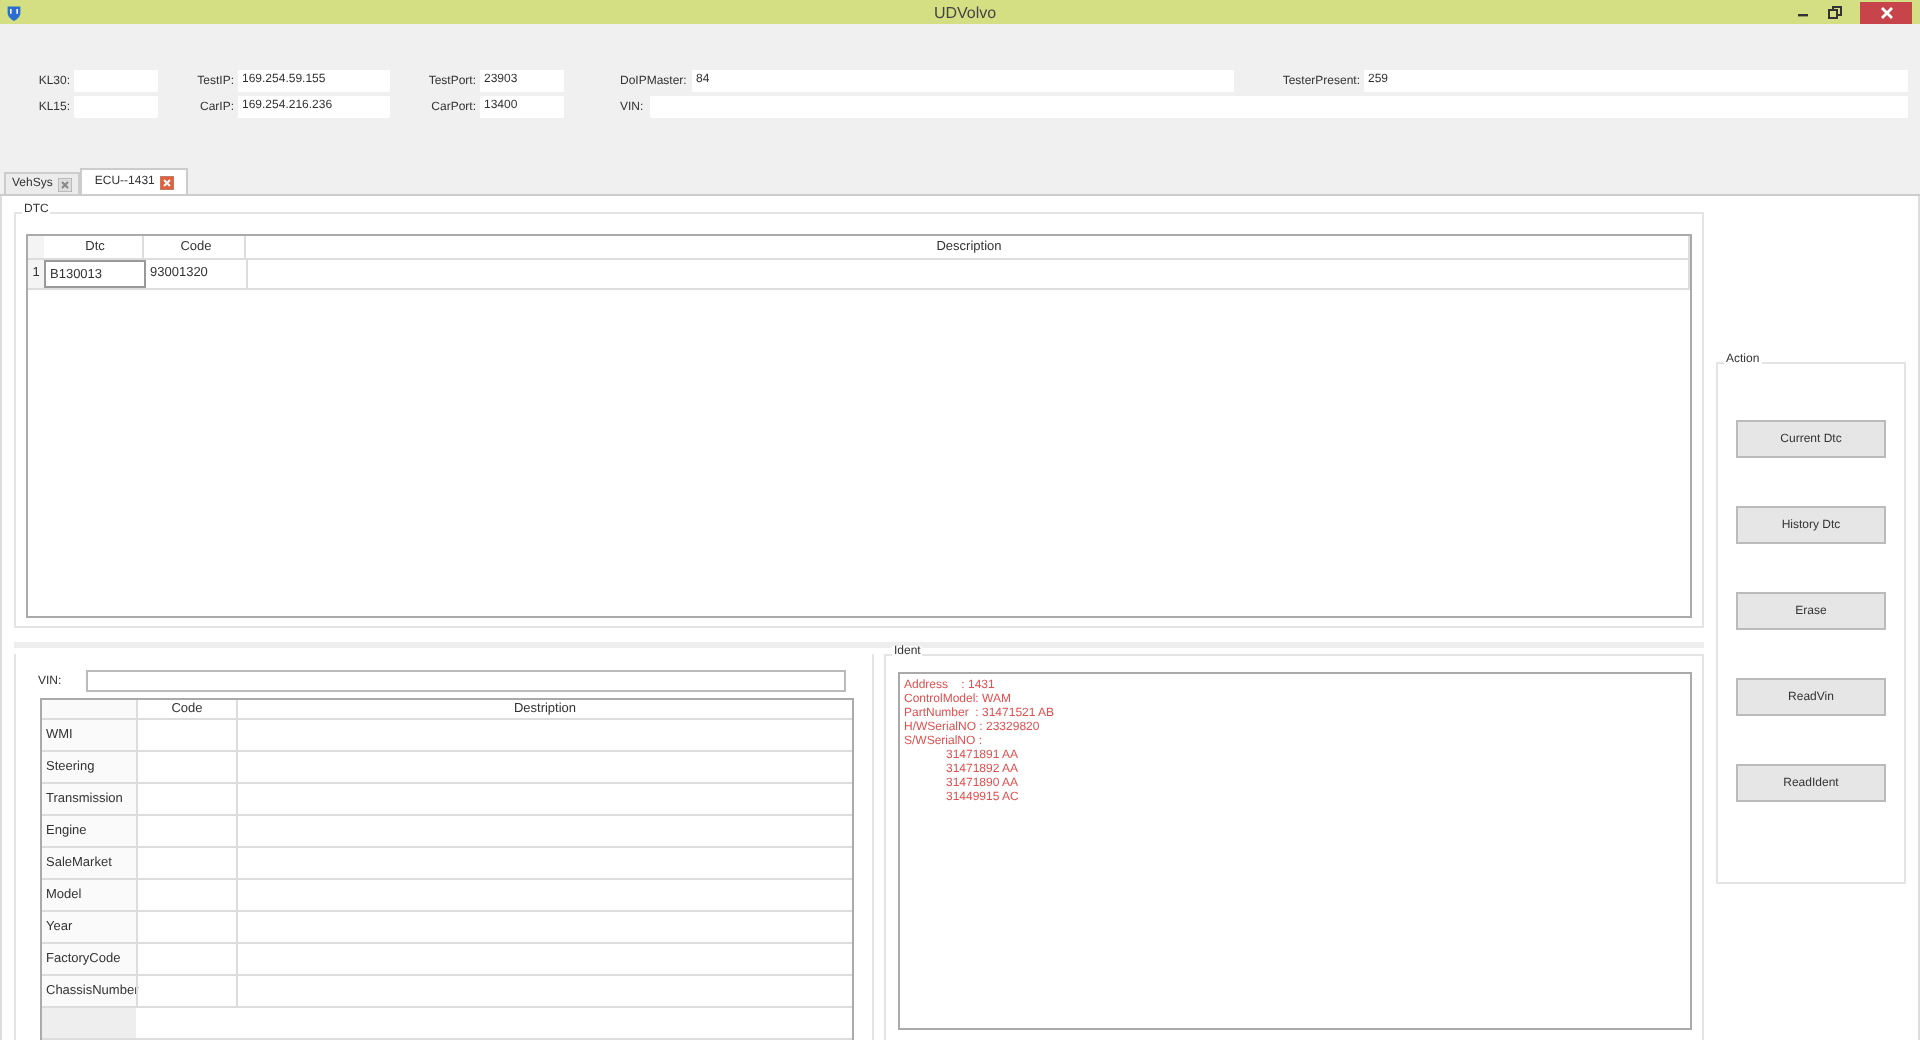  What do you see at coordinates (1835, 12) in the screenshot?
I see `restore-icon` at bounding box center [1835, 12].